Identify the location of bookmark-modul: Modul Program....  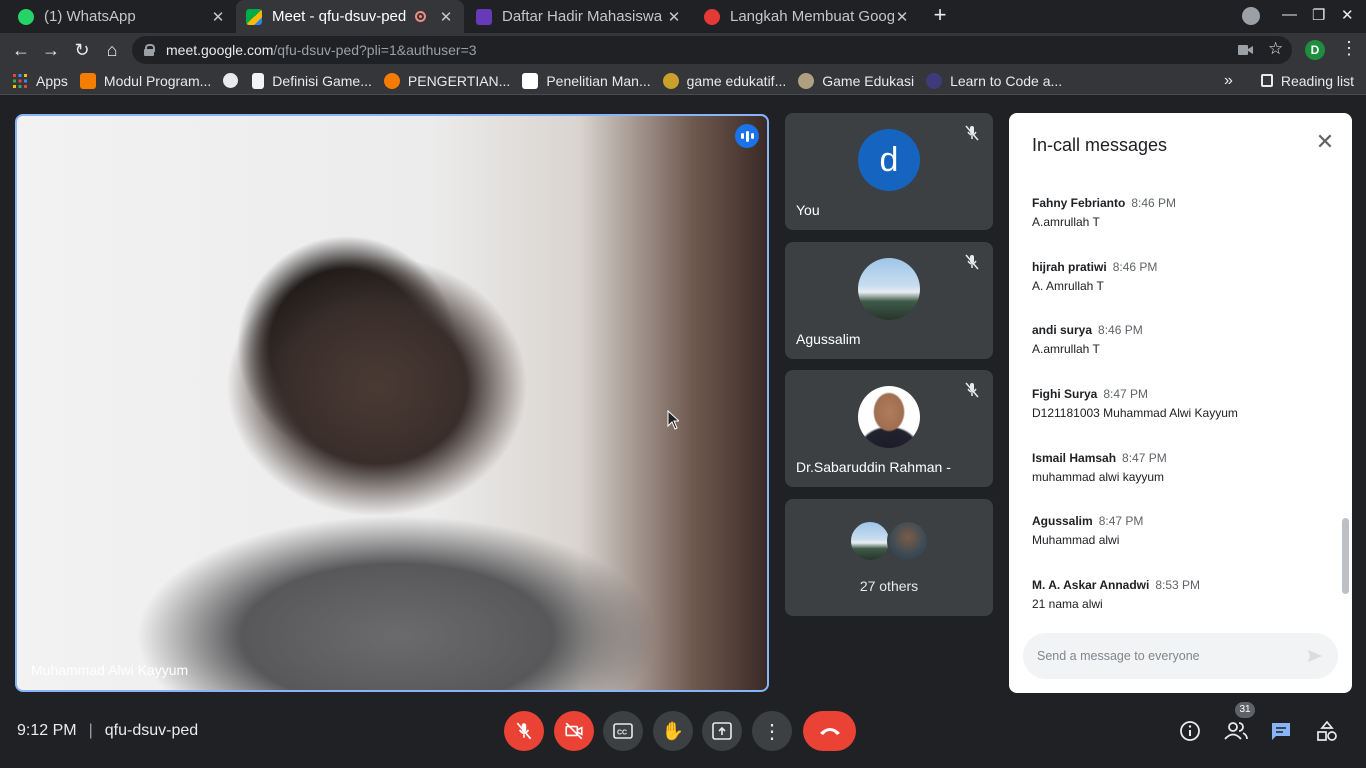
(145, 80).